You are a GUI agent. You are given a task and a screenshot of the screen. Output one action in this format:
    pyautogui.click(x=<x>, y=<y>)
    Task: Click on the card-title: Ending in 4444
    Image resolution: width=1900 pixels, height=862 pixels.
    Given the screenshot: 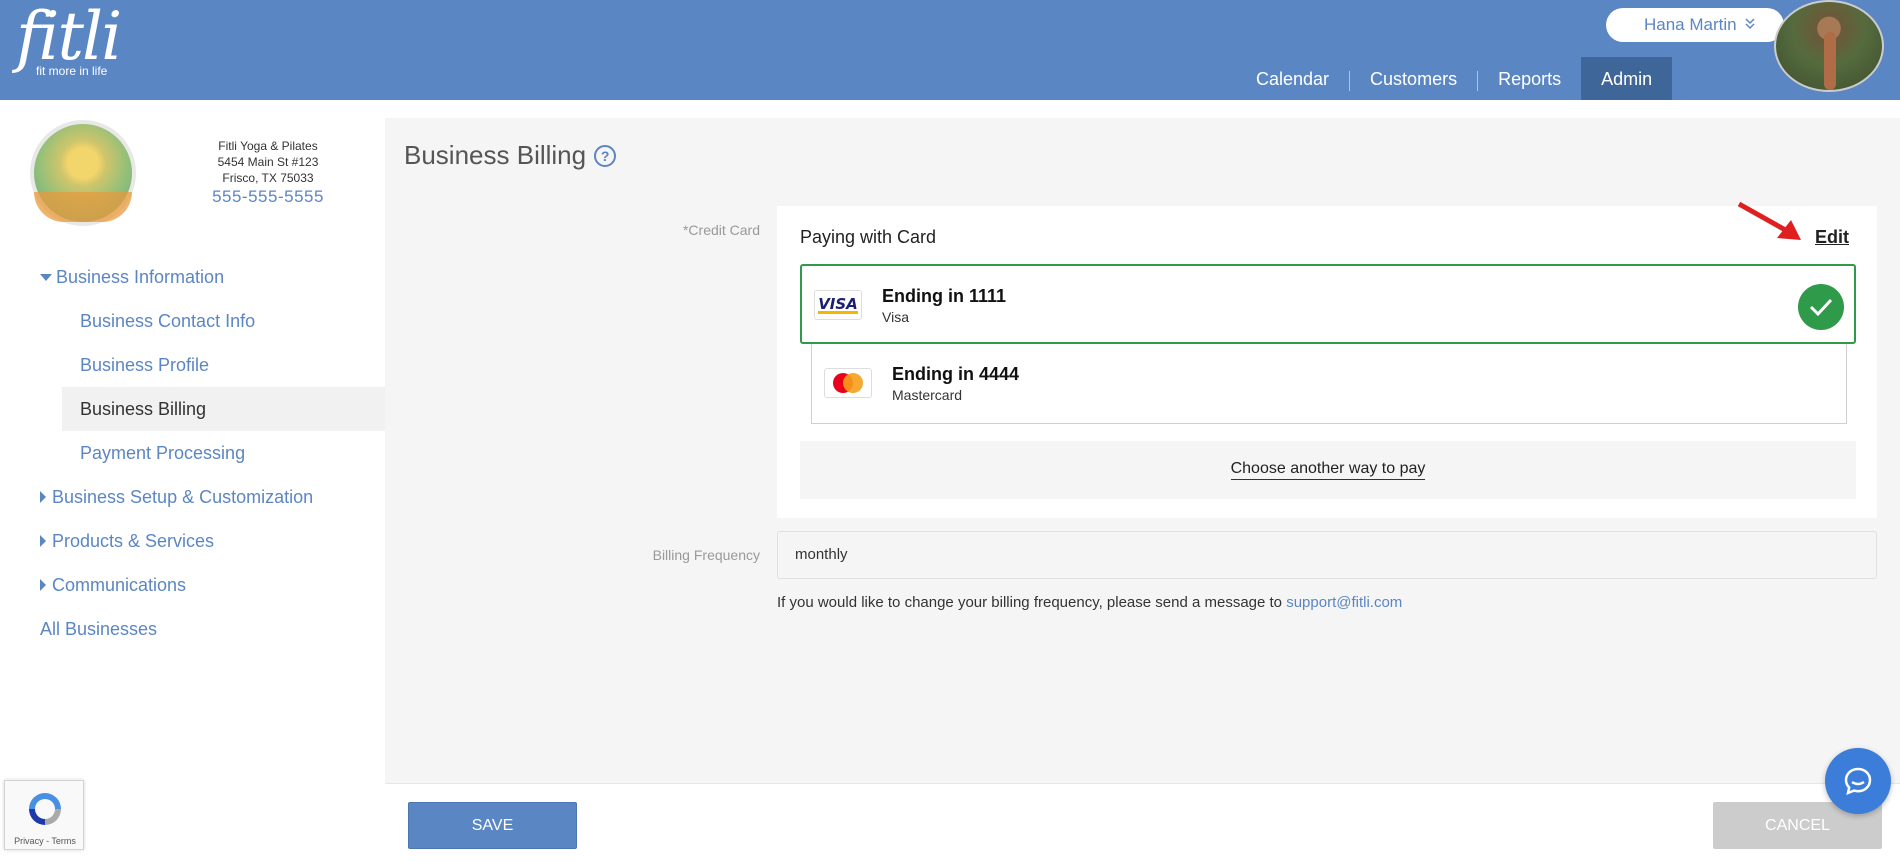 What is the action you would take?
    pyautogui.click(x=956, y=374)
    